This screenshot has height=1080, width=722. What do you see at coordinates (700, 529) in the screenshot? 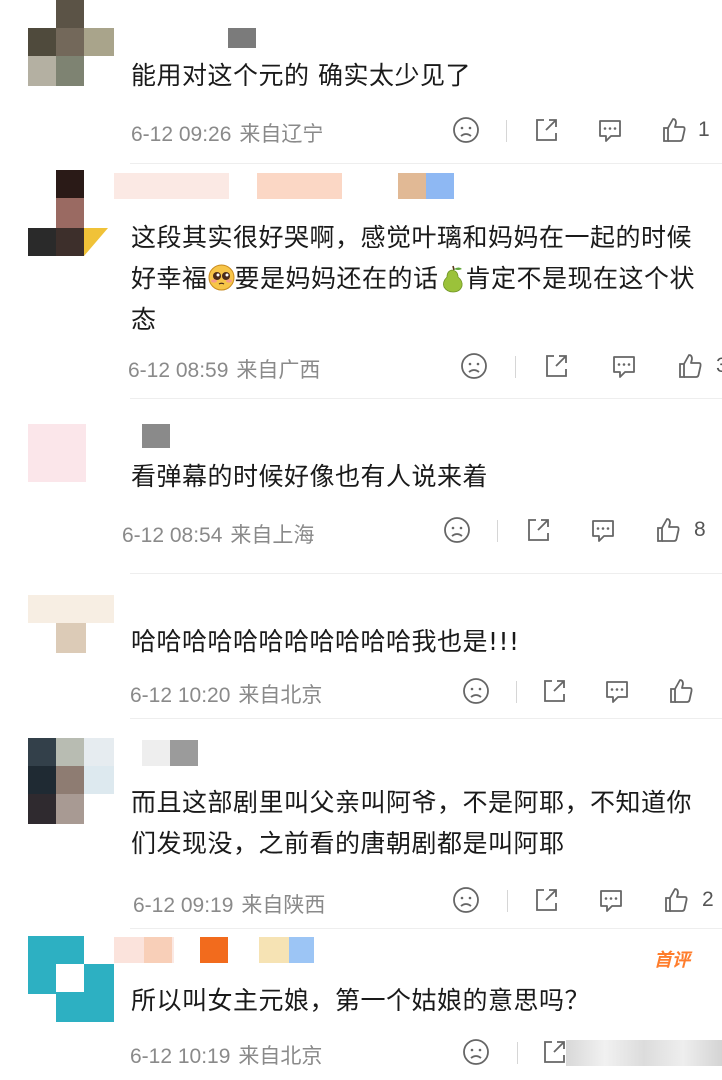
I see `like-count: 8` at bounding box center [700, 529].